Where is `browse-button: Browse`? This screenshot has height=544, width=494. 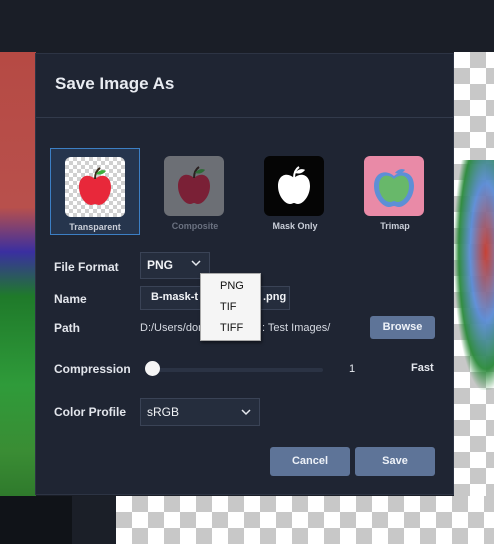 browse-button: Browse is located at coordinates (402, 327).